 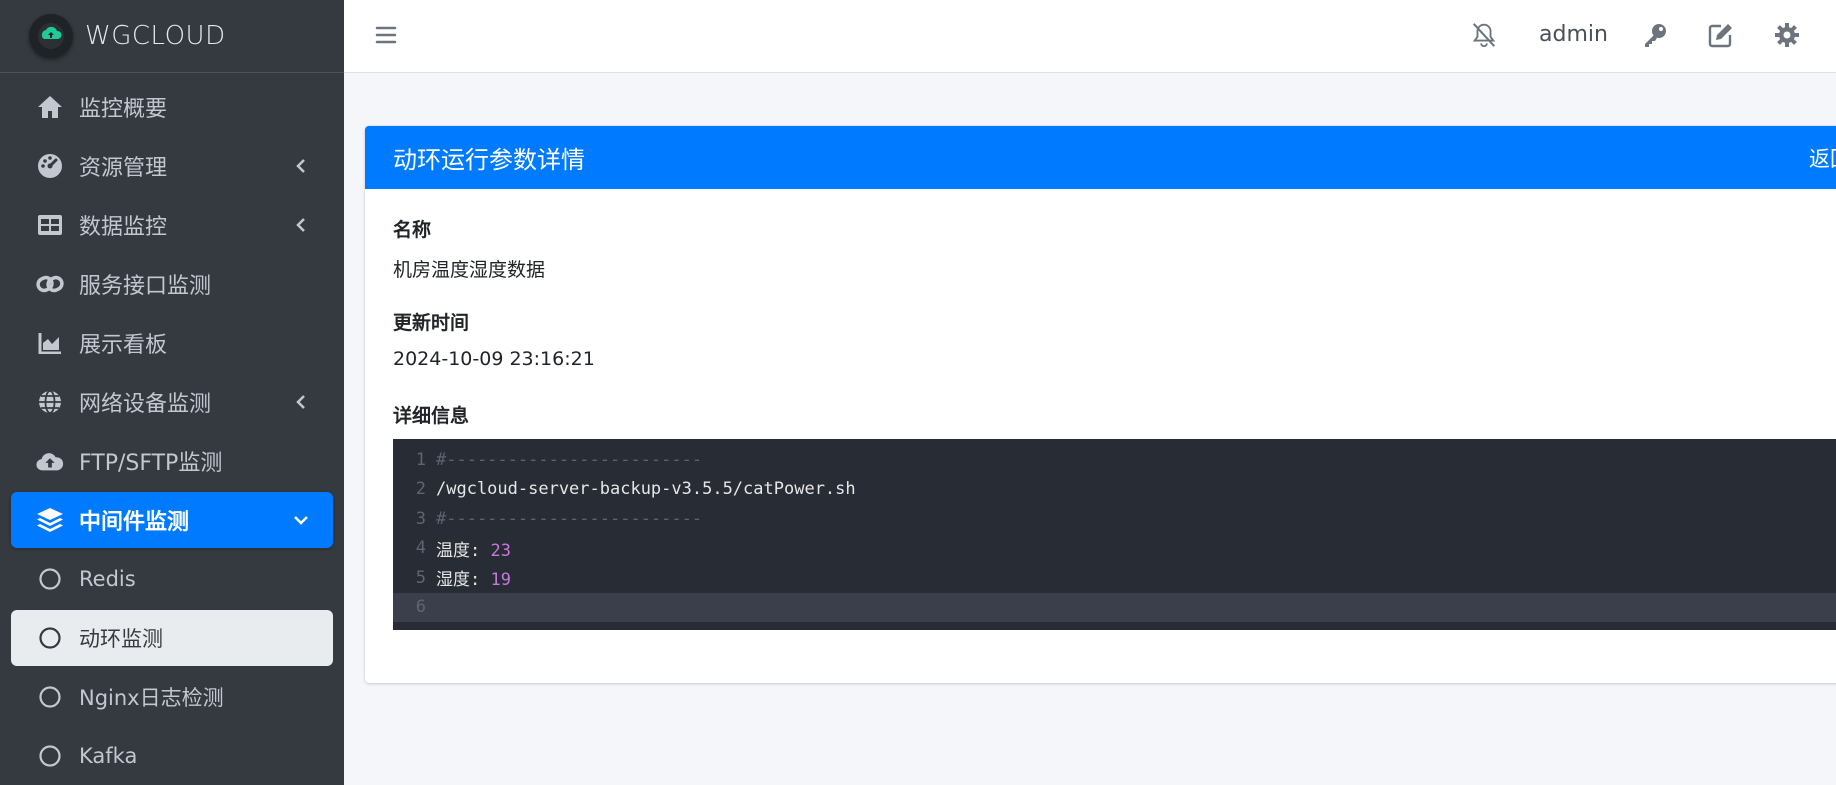 What do you see at coordinates (412, 230) in the screenshot?
I see `name-label: 名称` at bounding box center [412, 230].